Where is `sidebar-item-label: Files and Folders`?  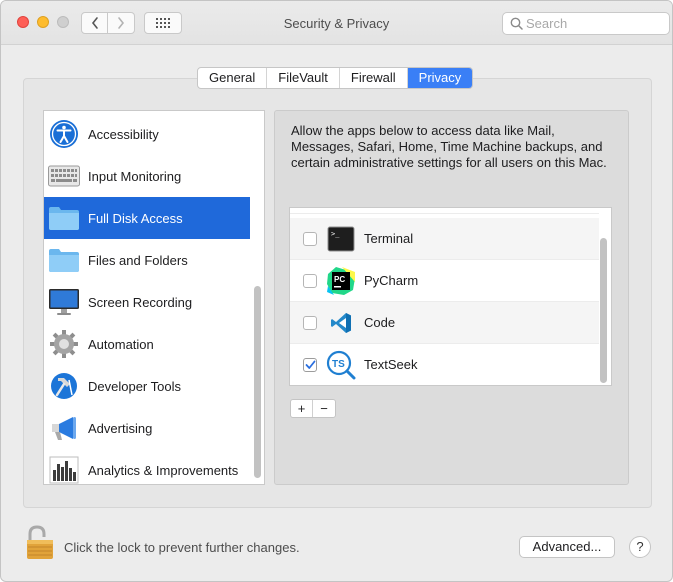 sidebar-item-label: Files and Folders is located at coordinates (138, 260).